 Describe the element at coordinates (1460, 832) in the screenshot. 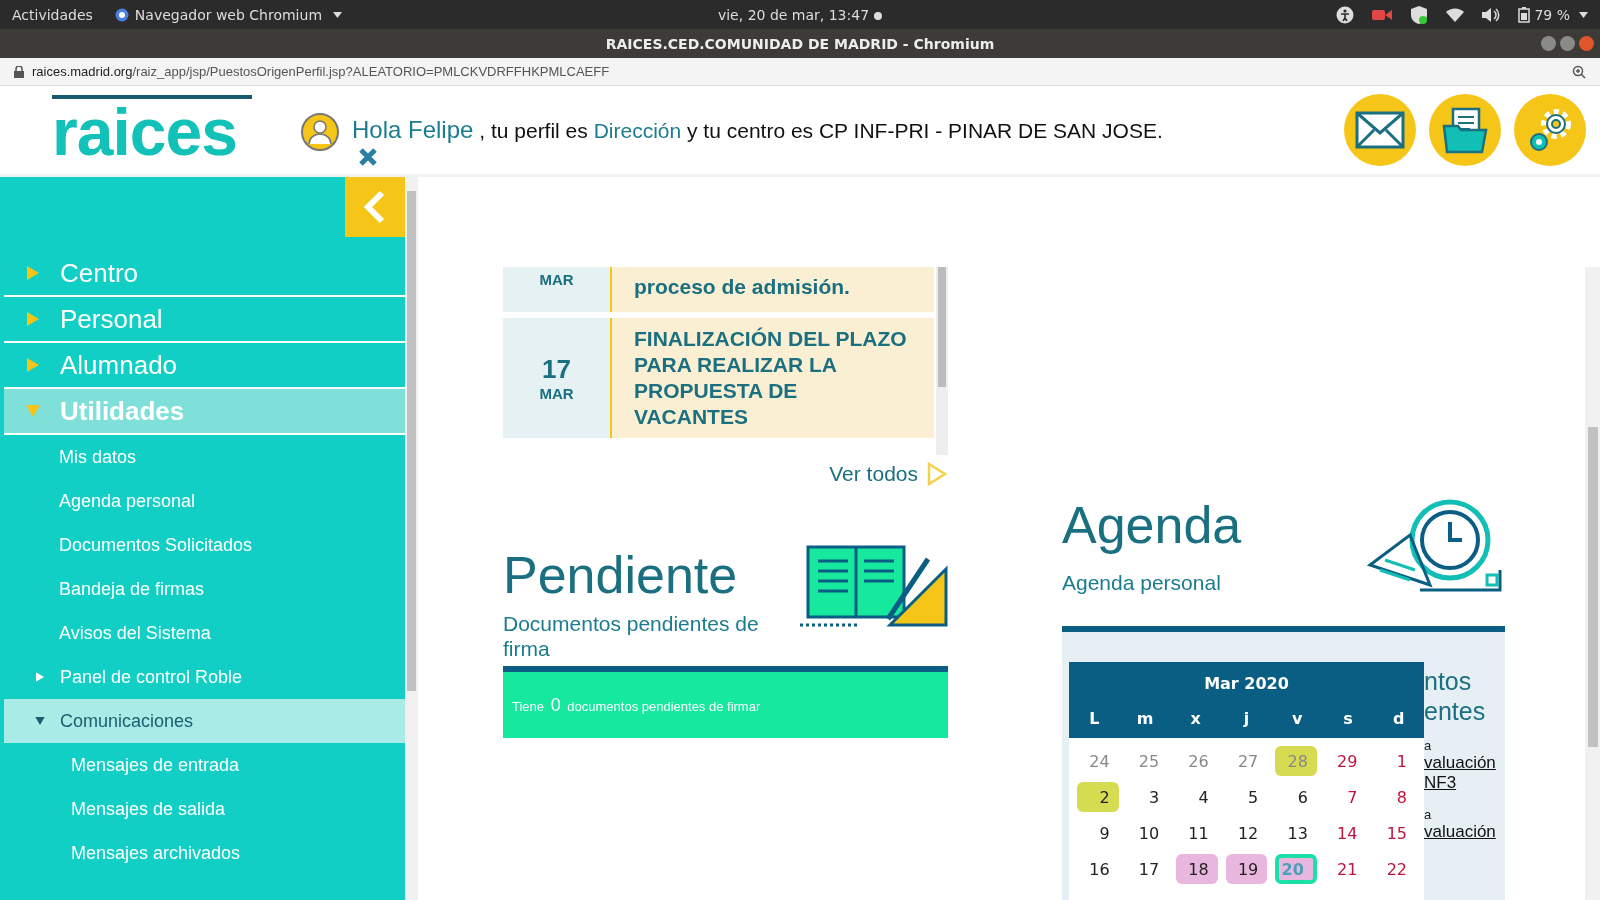

I see `event-link: valuación` at that location.